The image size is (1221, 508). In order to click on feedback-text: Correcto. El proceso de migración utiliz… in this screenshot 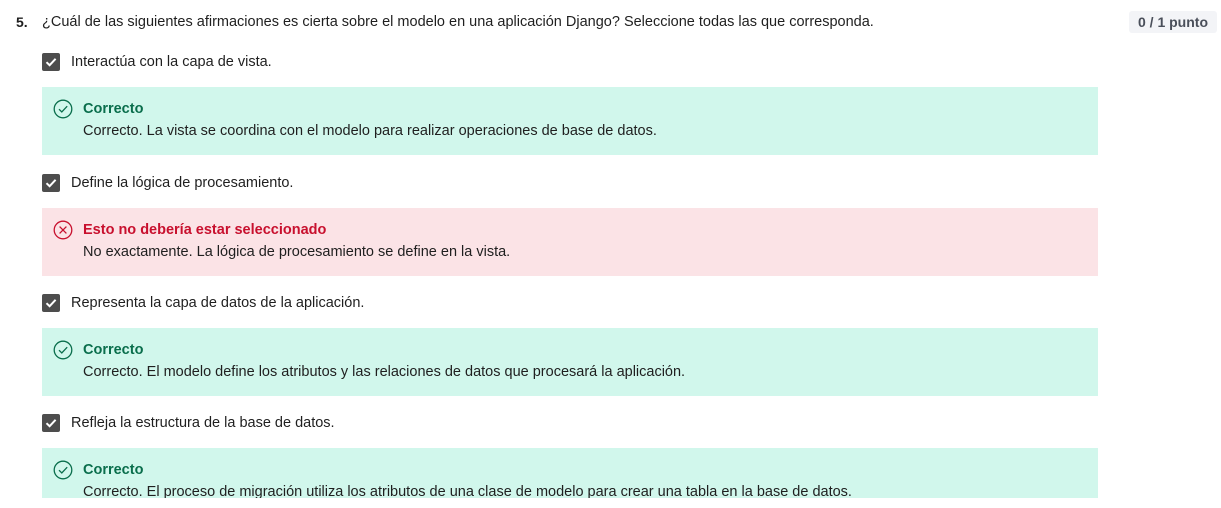, I will do `click(467, 491)`.